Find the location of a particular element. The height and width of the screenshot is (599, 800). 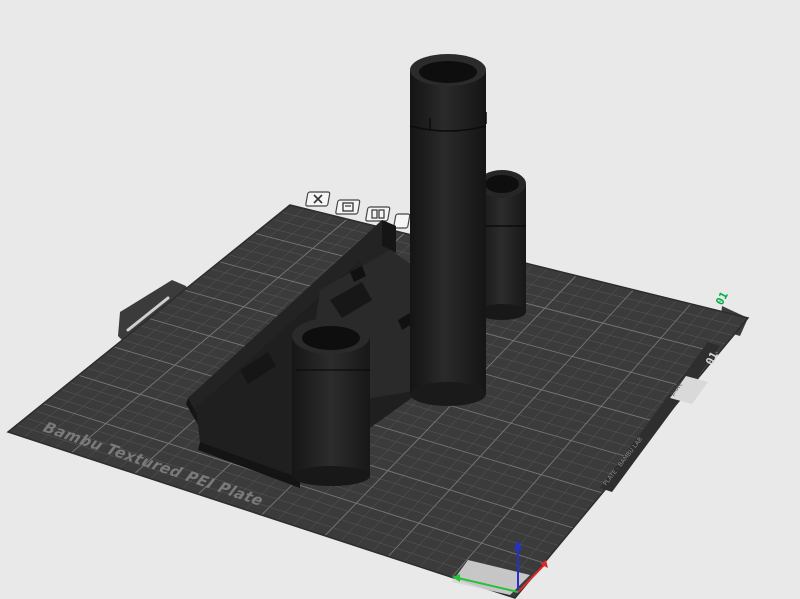

close-icon is located at coordinates (318, 199).